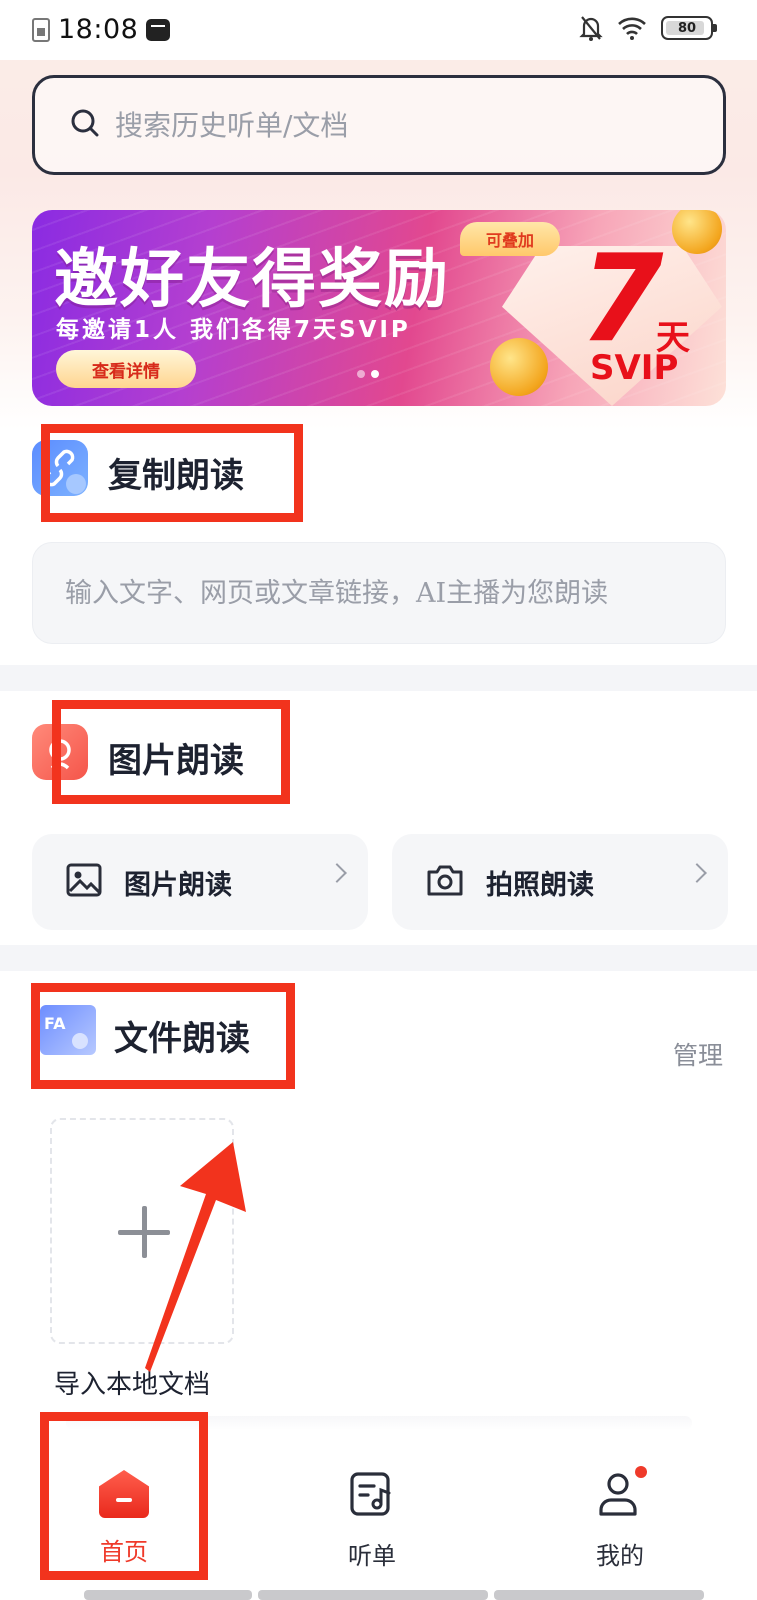  What do you see at coordinates (132, 1385) in the screenshot?
I see `import-document-label: 导入本地文档` at bounding box center [132, 1385].